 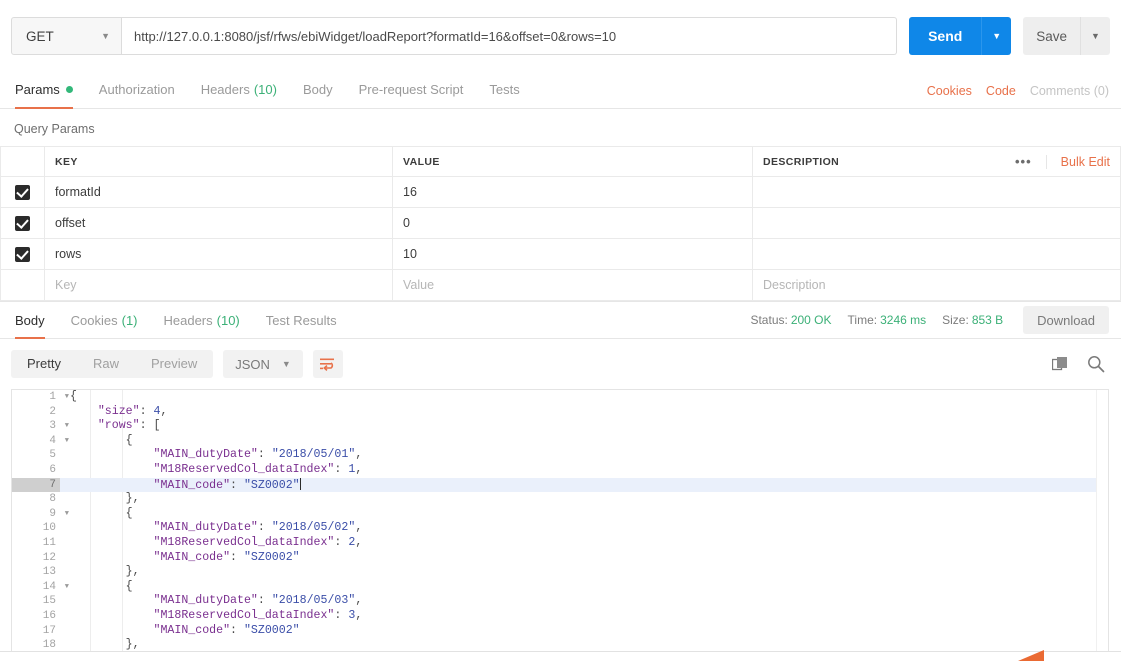 I want to click on line-number: 16, so click(x=36, y=616).